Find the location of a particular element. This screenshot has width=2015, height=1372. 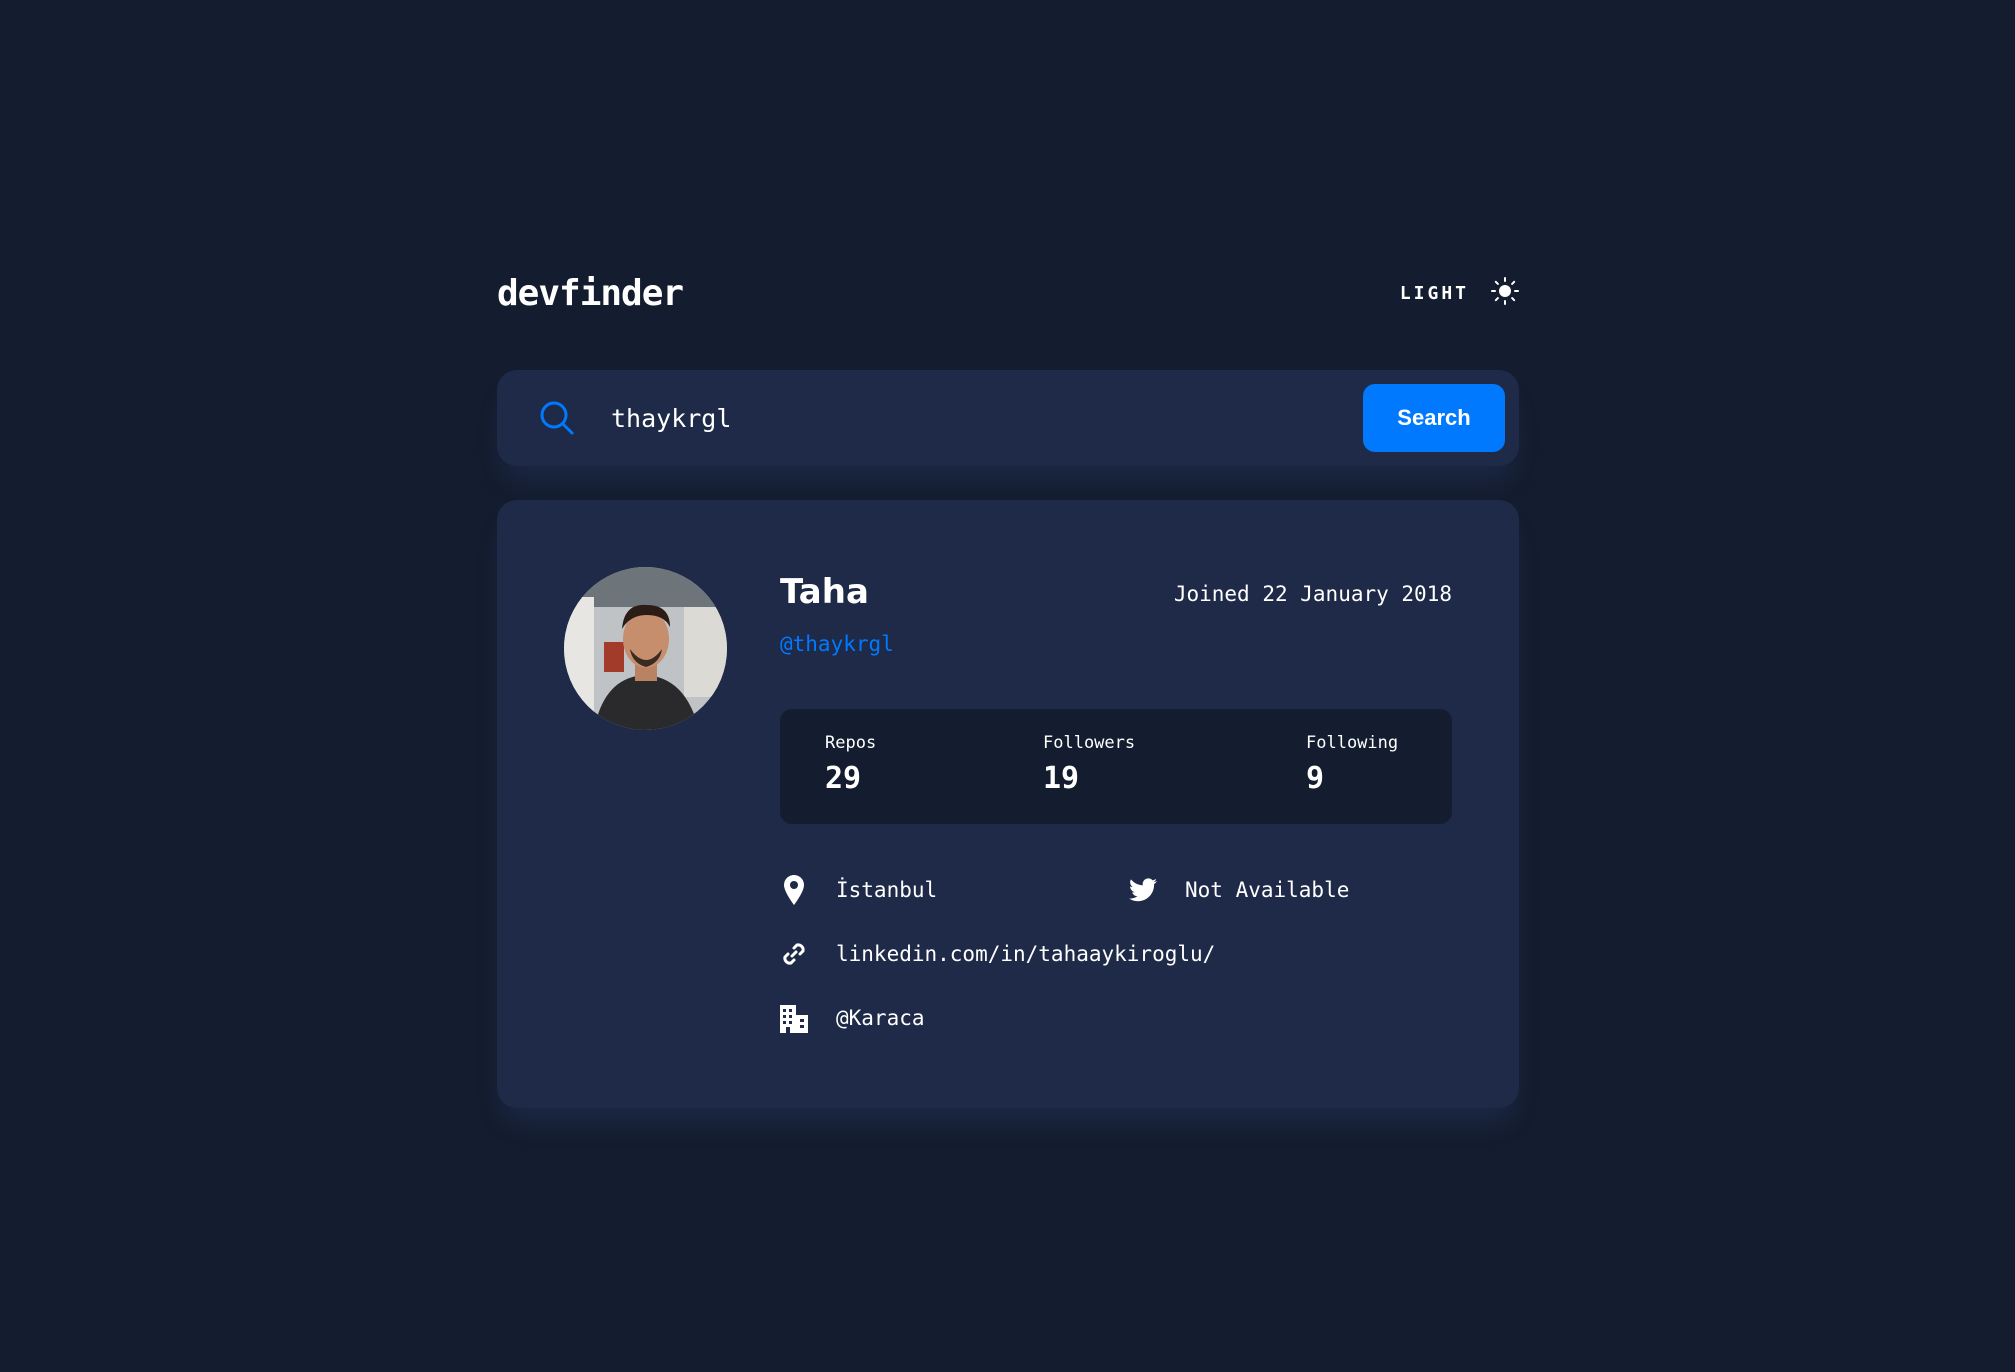

joined-date: Joined 22 January 2018 is located at coordinates (1312, 594).